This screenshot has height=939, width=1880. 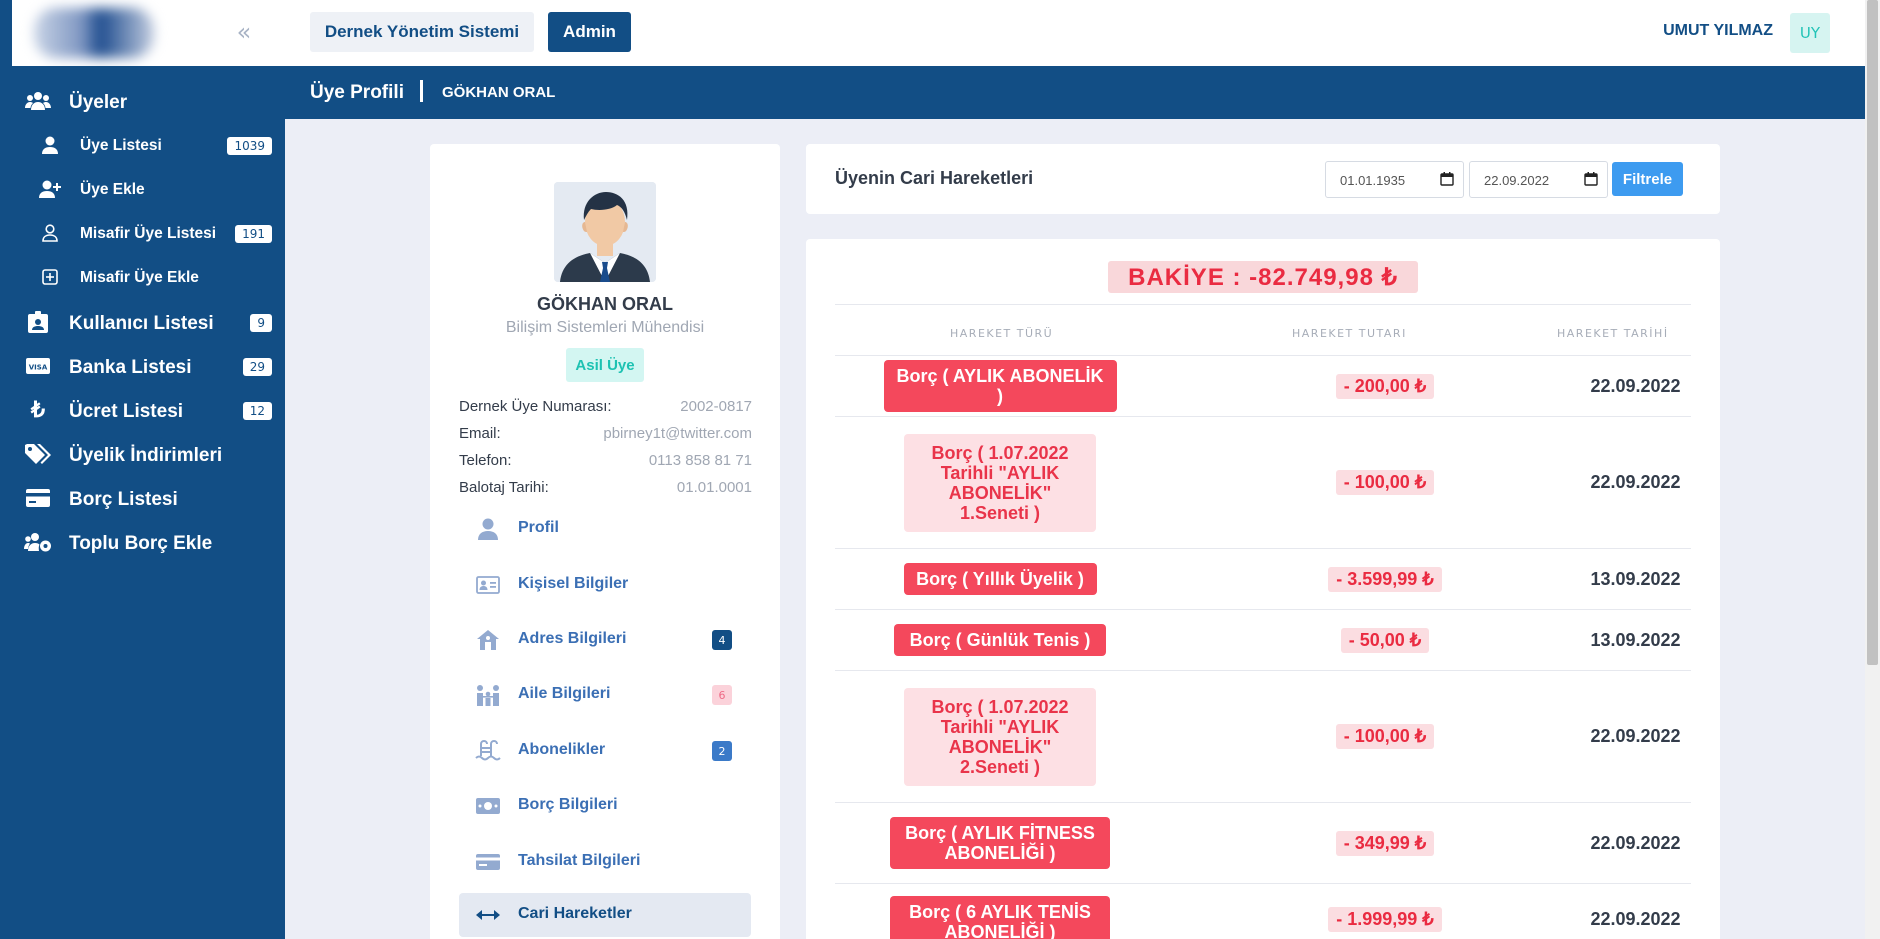 I want to click on sidebar-header, so click(x=231, y=33).